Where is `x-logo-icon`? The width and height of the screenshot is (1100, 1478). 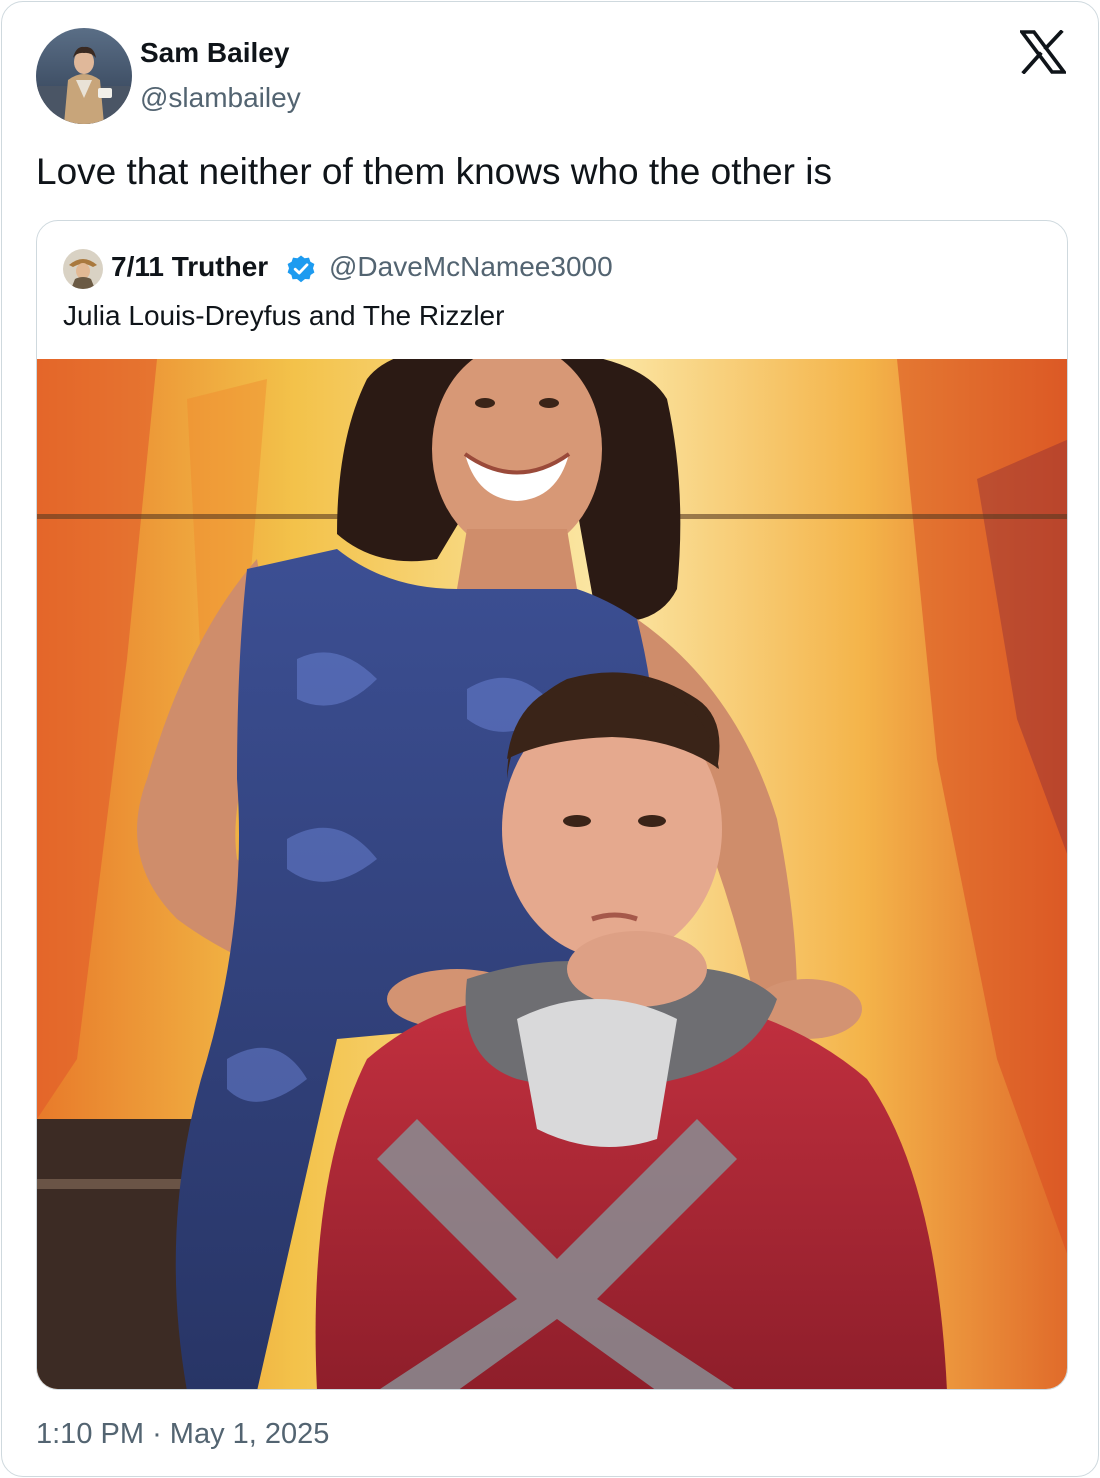
x-logo-icon is located at coordinates (1043, 52).